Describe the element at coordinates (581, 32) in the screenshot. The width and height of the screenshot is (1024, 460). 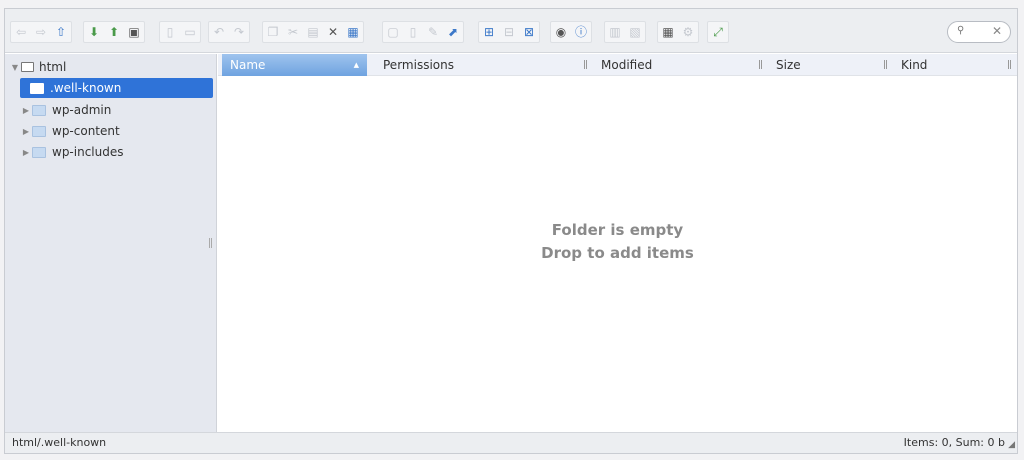
I see `info-icon: ⓘ` at that location.